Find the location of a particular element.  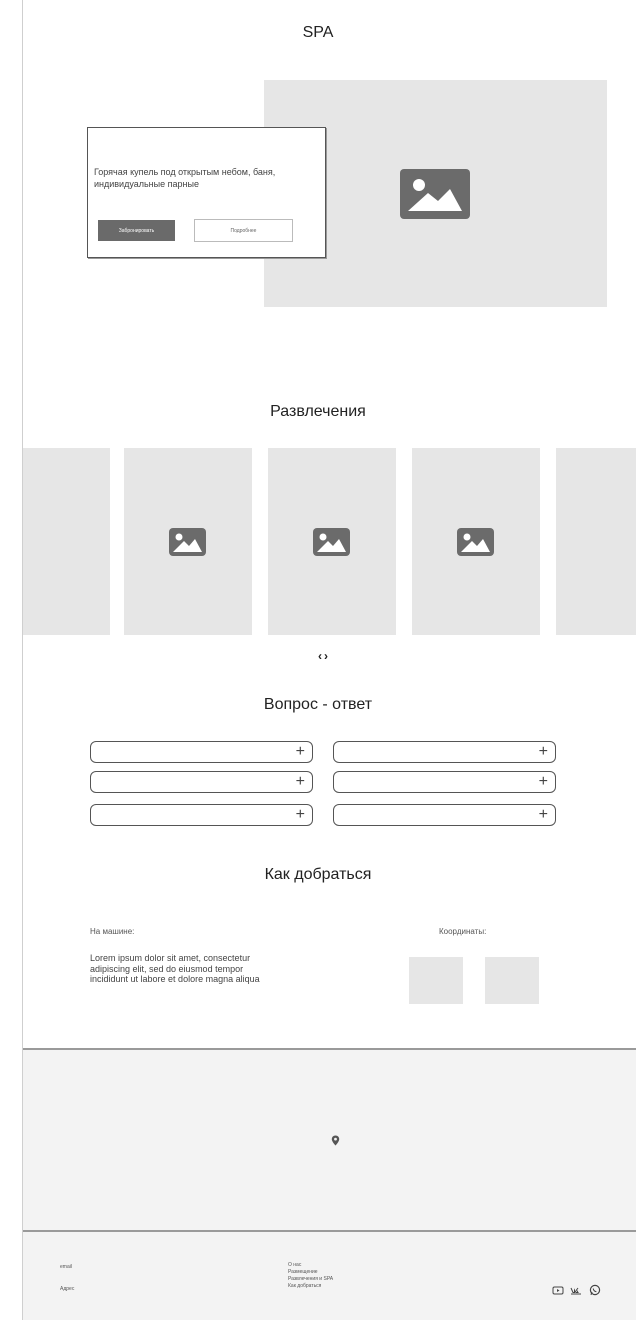

carousel-next-arrow: › is located at coordinates (327, 656).